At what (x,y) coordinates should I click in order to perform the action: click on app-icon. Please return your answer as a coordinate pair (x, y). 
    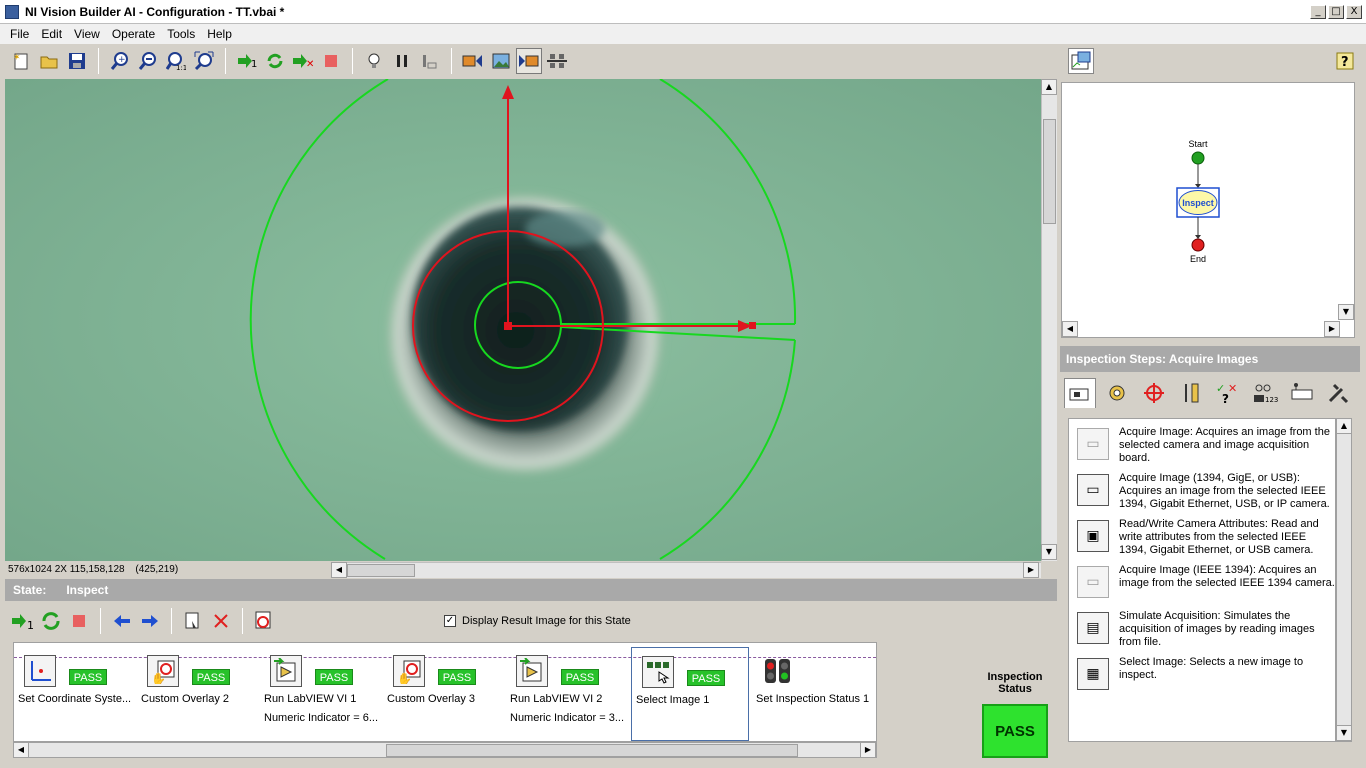
    Looking at the image, I should click on (12, 11).